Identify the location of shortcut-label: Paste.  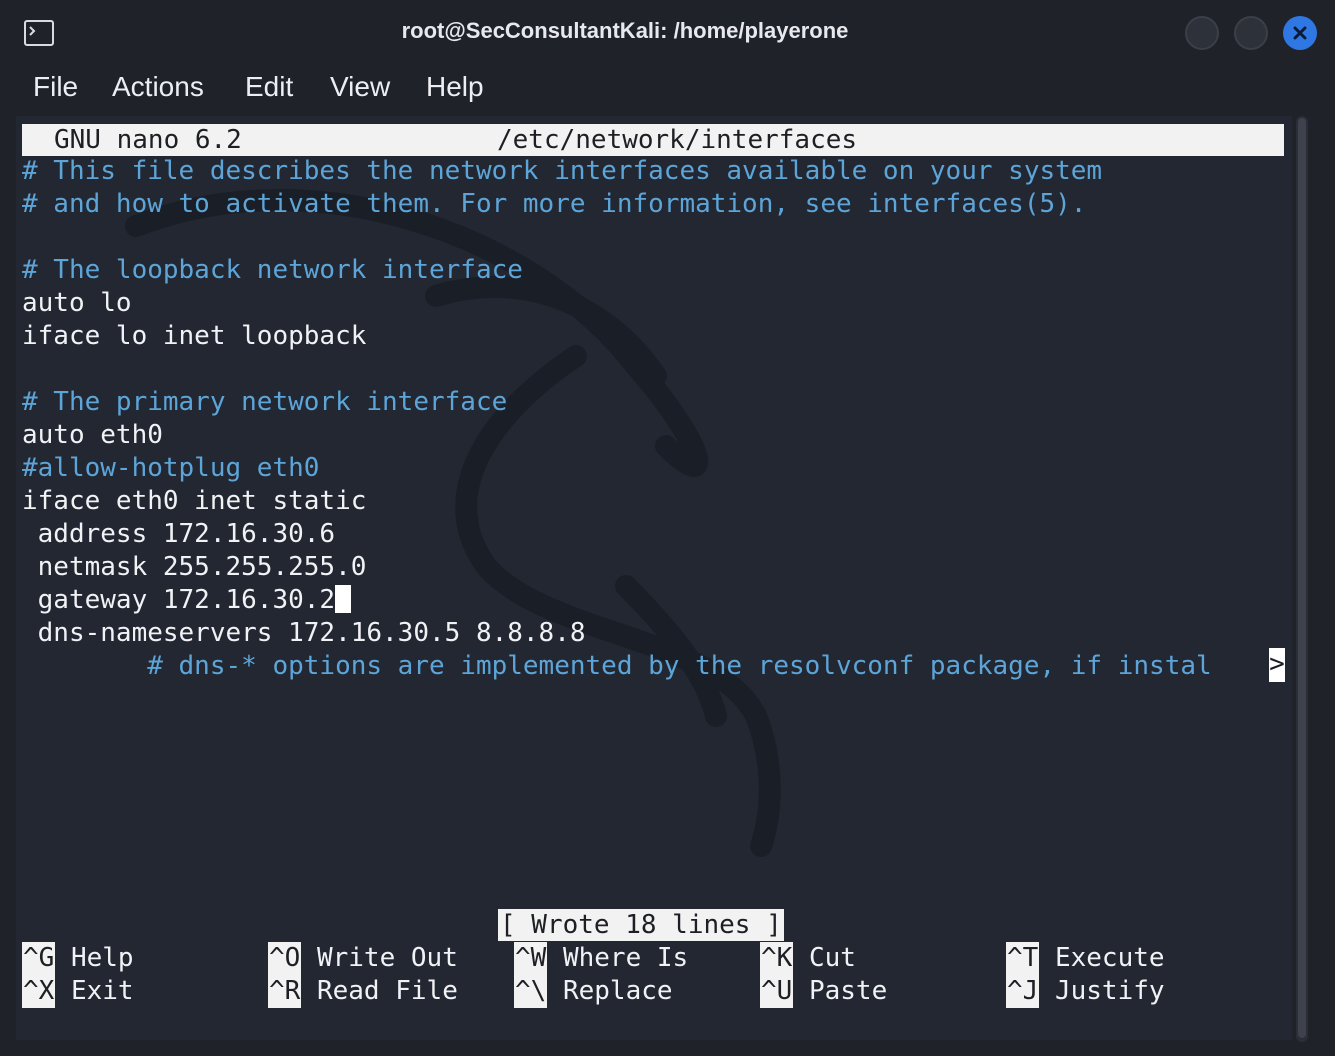
(848, 991).